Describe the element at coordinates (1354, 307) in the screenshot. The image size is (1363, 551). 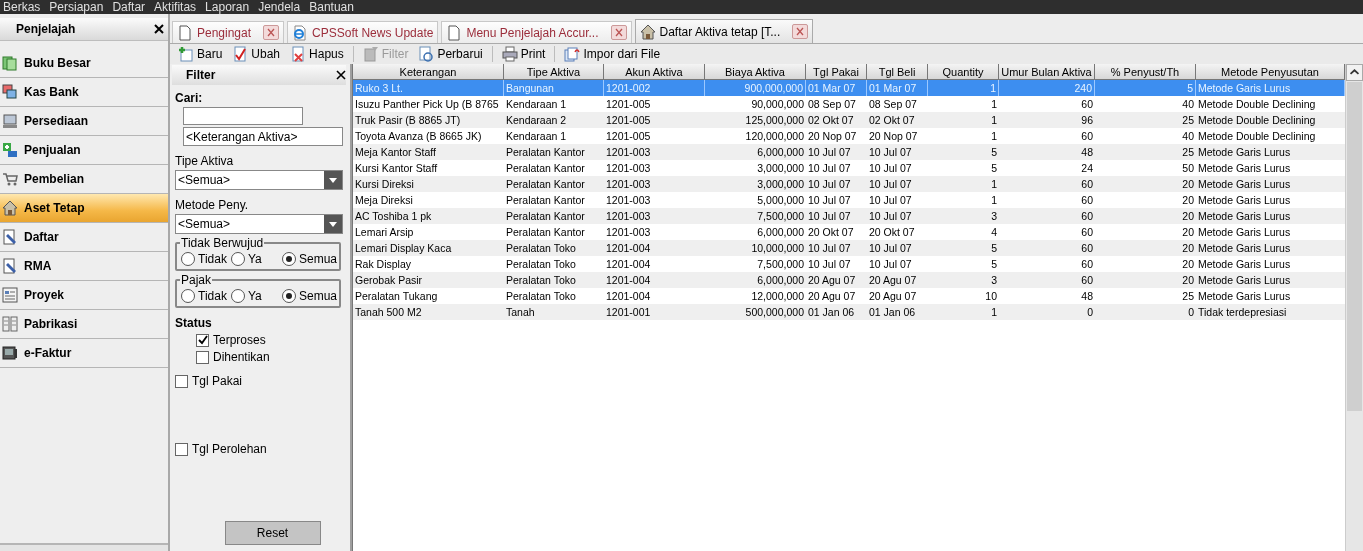
I see `scrollbar` at that location.